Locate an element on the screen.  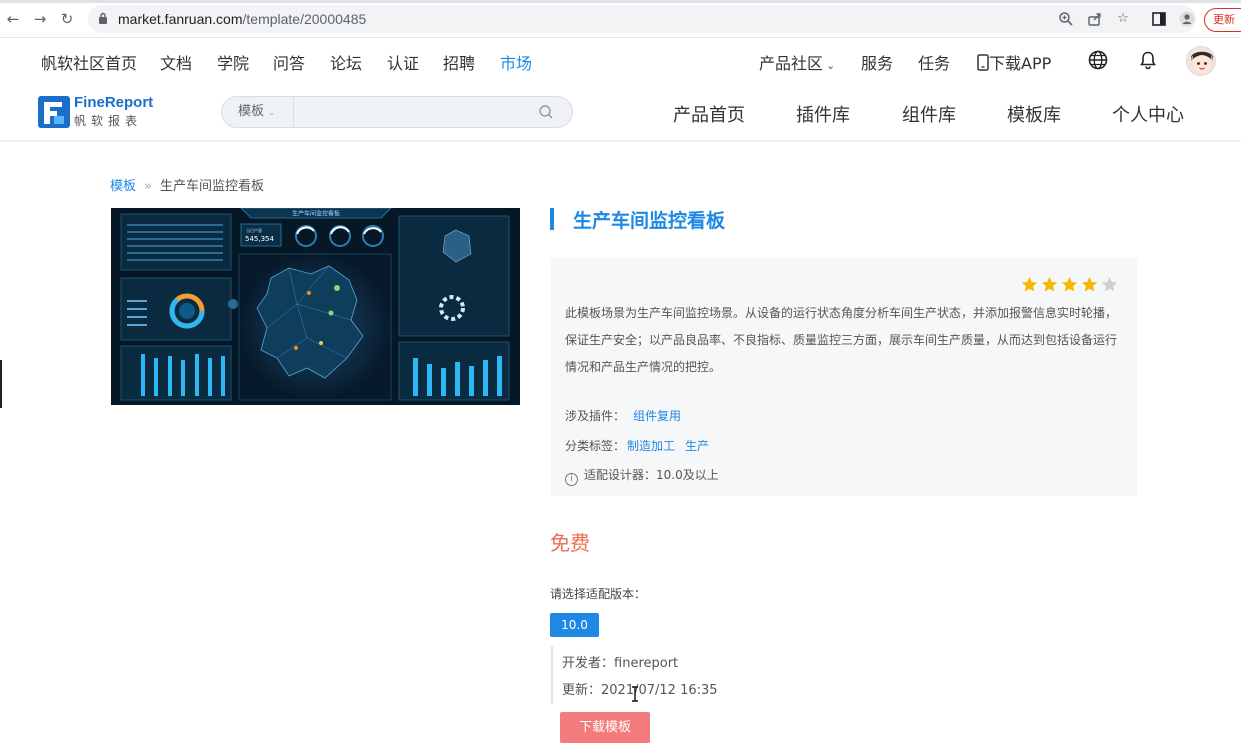
updated-value: 2021/07/12 16:35 is located at coordinates (659, 690).